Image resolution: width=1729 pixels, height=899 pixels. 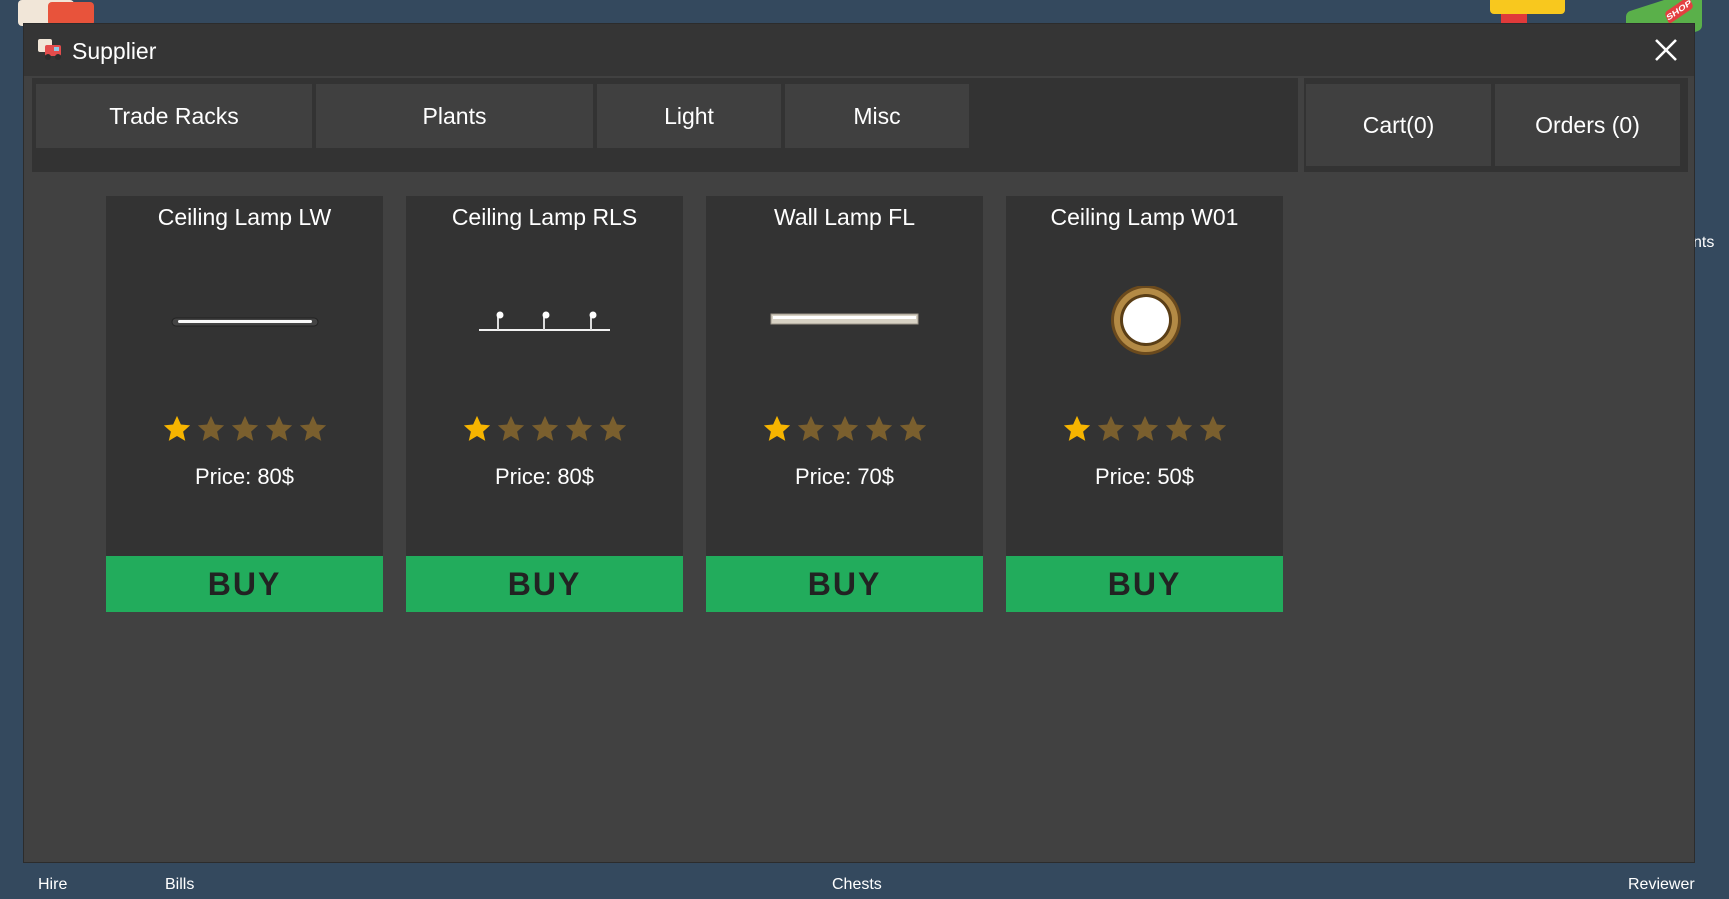 I want to click on product-card: Ceiling Lamp W01 Price: 50$ BUY, so click(x=1144, y=404).